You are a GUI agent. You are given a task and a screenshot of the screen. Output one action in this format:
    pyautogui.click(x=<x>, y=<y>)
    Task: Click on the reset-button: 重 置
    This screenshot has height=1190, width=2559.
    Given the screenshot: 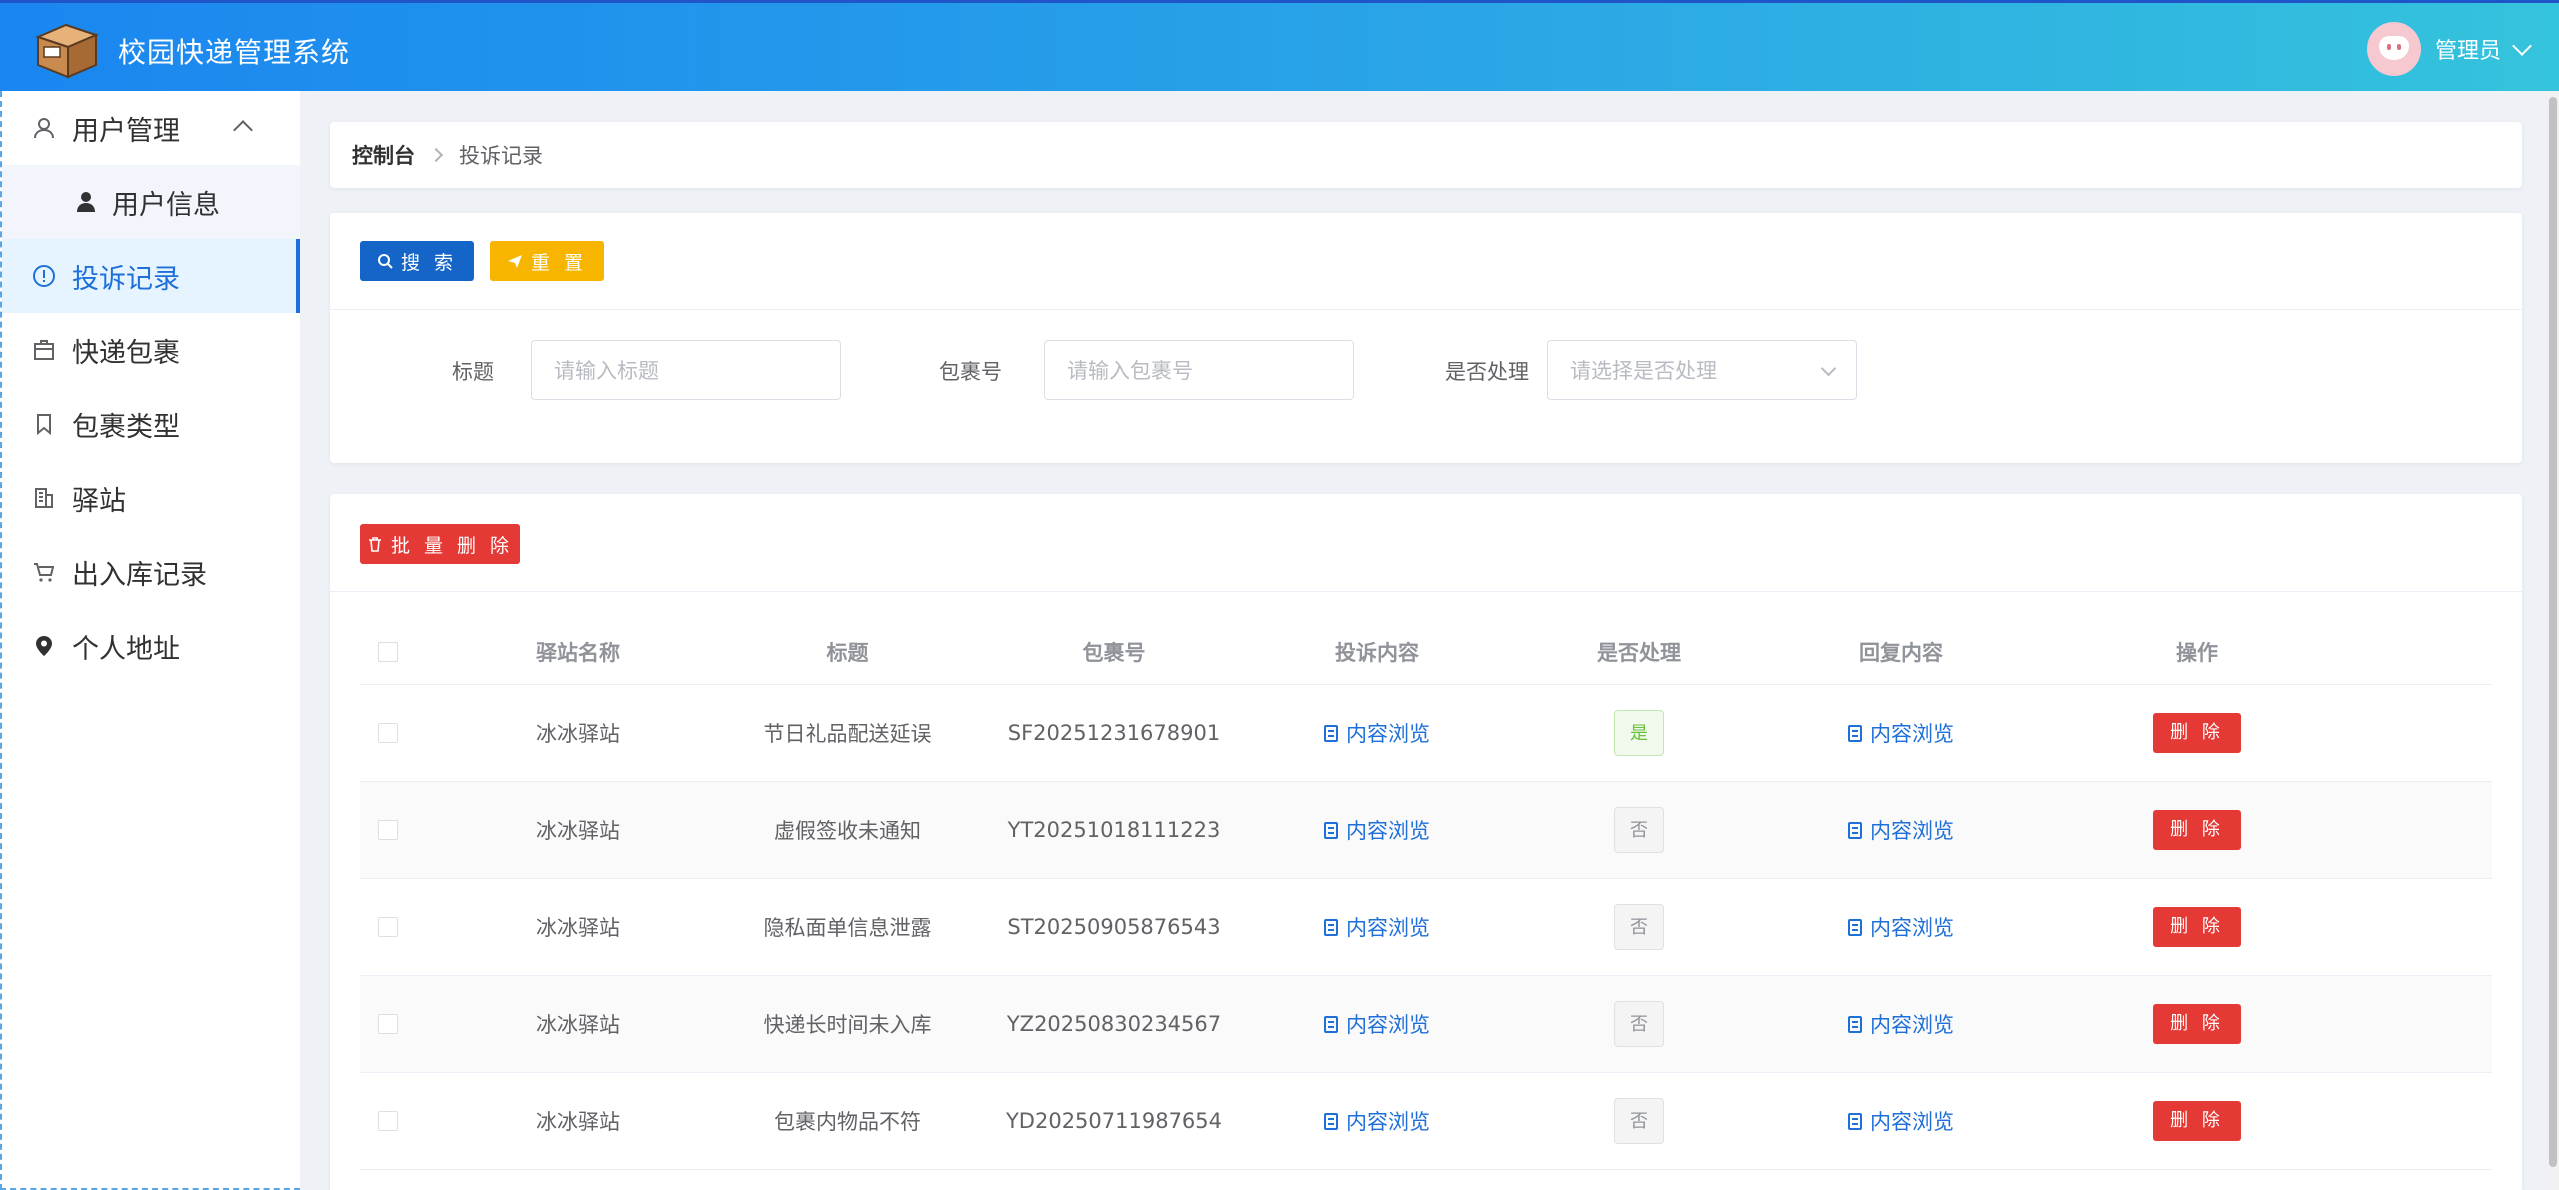 What is the action you would take?
    pyautogui.click(x=547, y=261)
    